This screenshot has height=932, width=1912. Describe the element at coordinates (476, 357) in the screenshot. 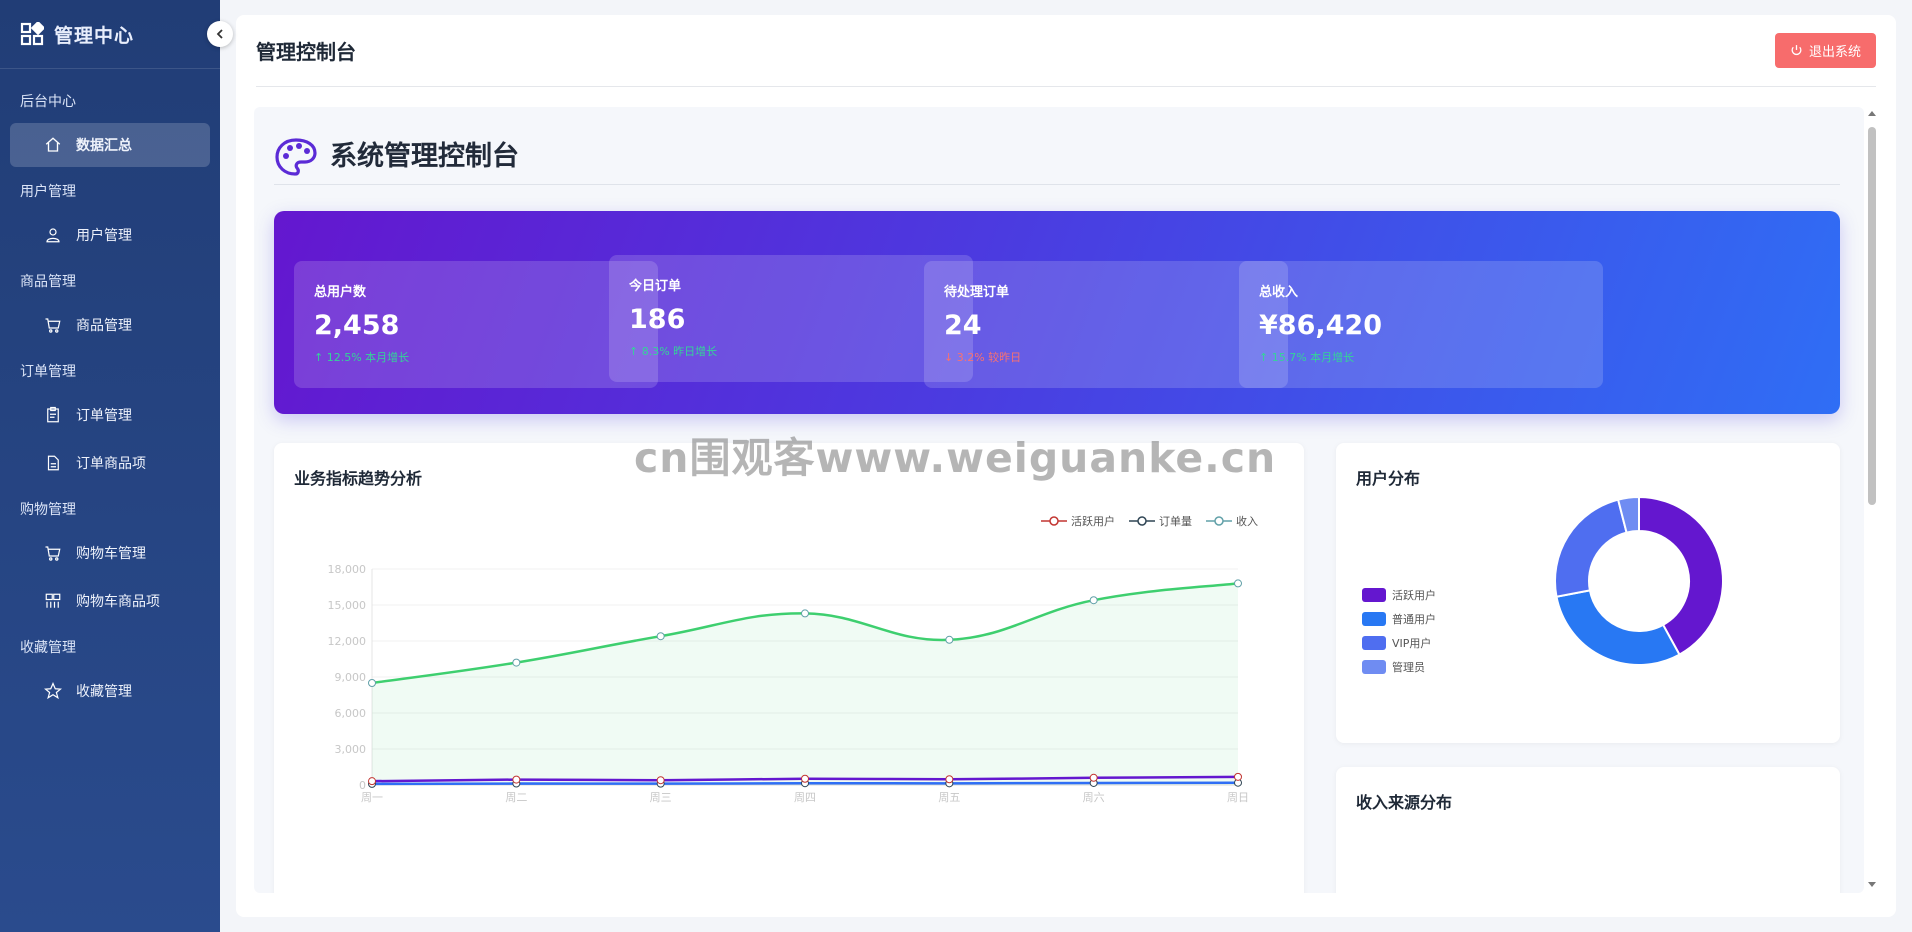

I see `stat-trend: ↑ 12.5% 本月增长` at that location.